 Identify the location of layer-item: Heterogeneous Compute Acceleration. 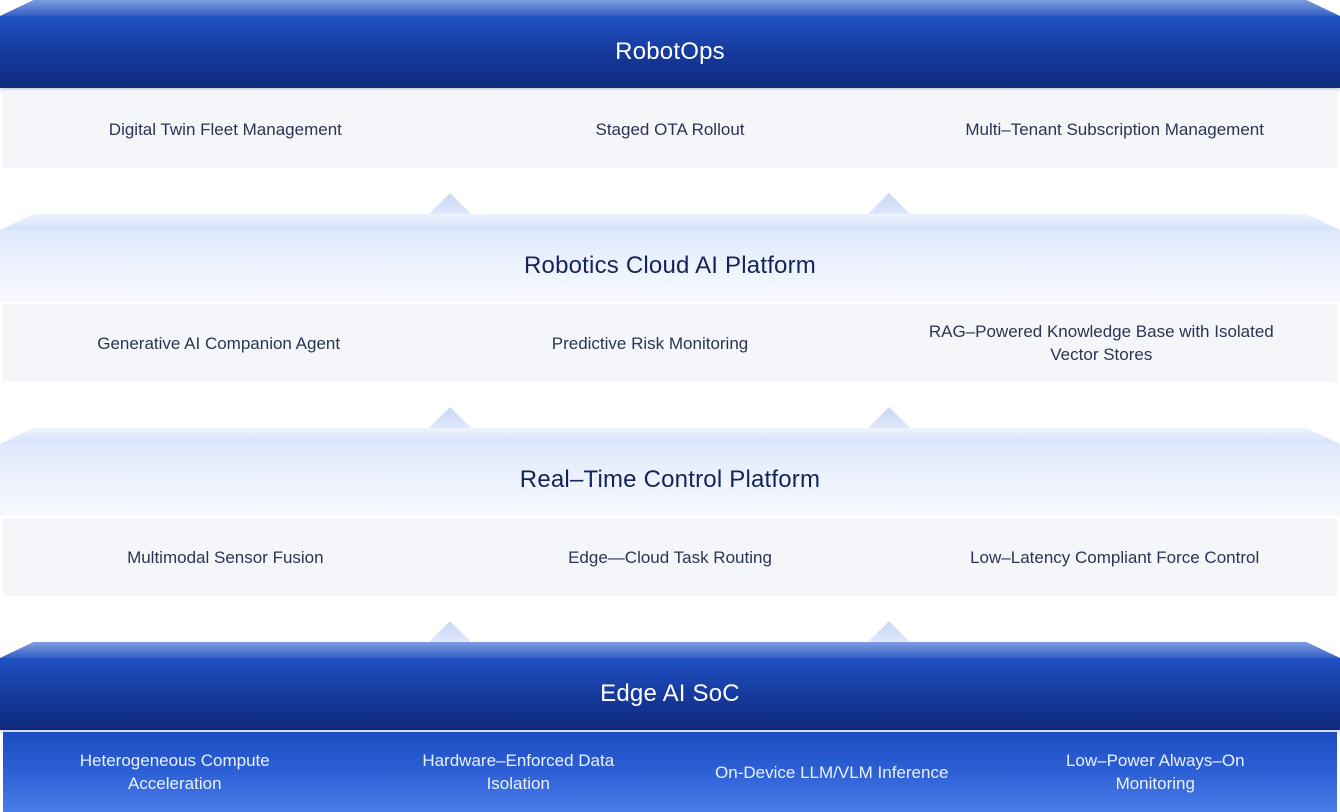
(174, 772).